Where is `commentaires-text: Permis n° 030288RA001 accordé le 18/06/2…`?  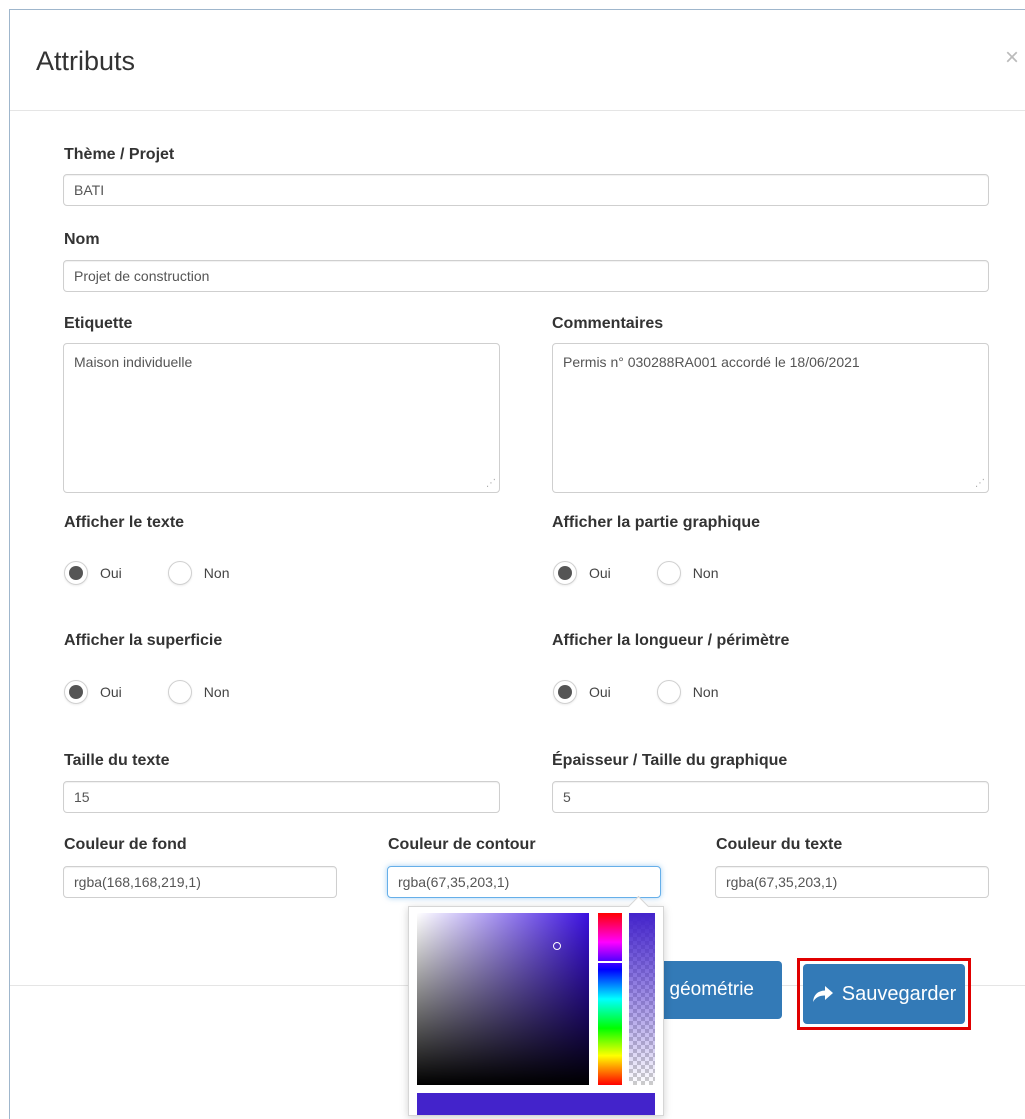
commentaires-text: Permis n° 030288RA001 accordé le 18/06/2… is located at coordinates (711, 362).